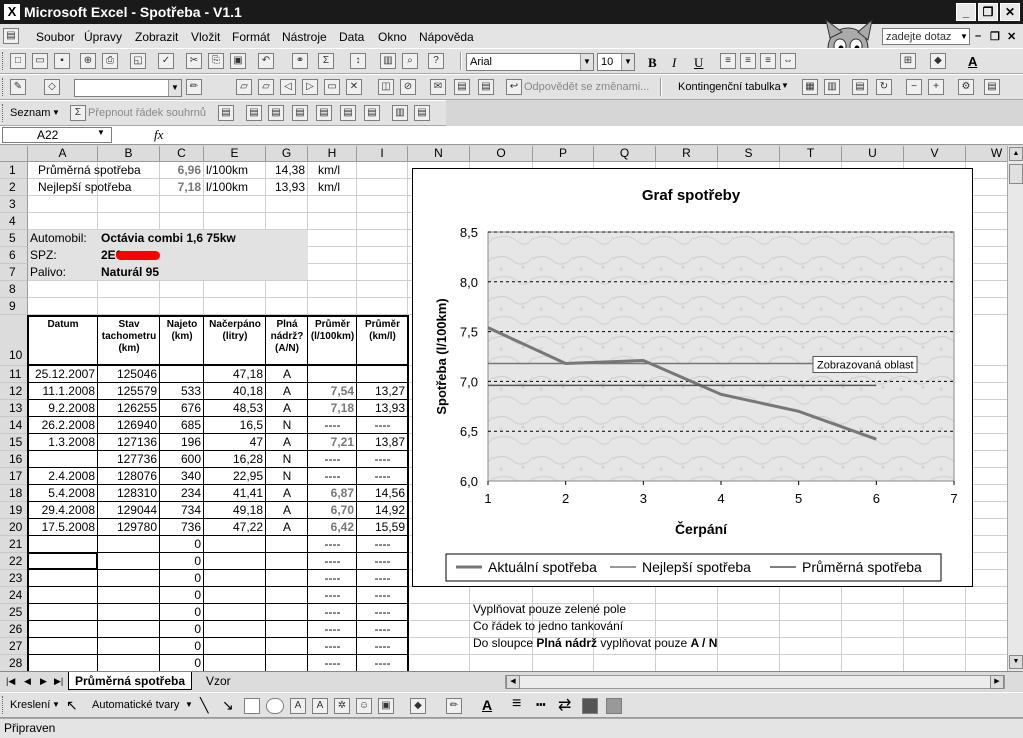 Image resolution: width=1023 pixels, height=738 pixels. Describe the element at coordinates (182, 527) in the screenshot. I see `table-cell: 736` at that location.